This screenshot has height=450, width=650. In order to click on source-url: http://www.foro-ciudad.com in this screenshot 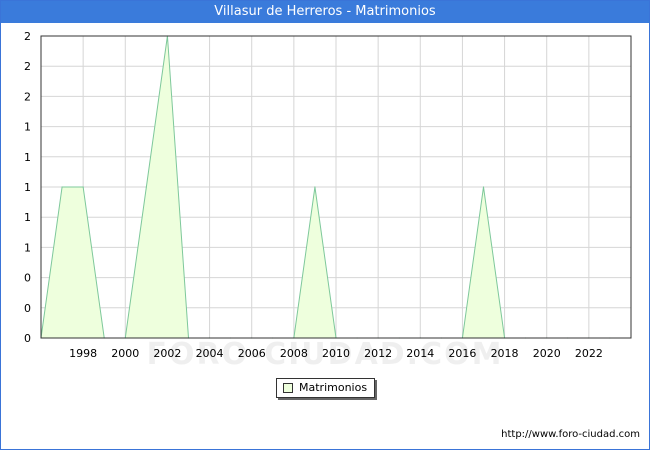, I will do `click(570, 434)`.